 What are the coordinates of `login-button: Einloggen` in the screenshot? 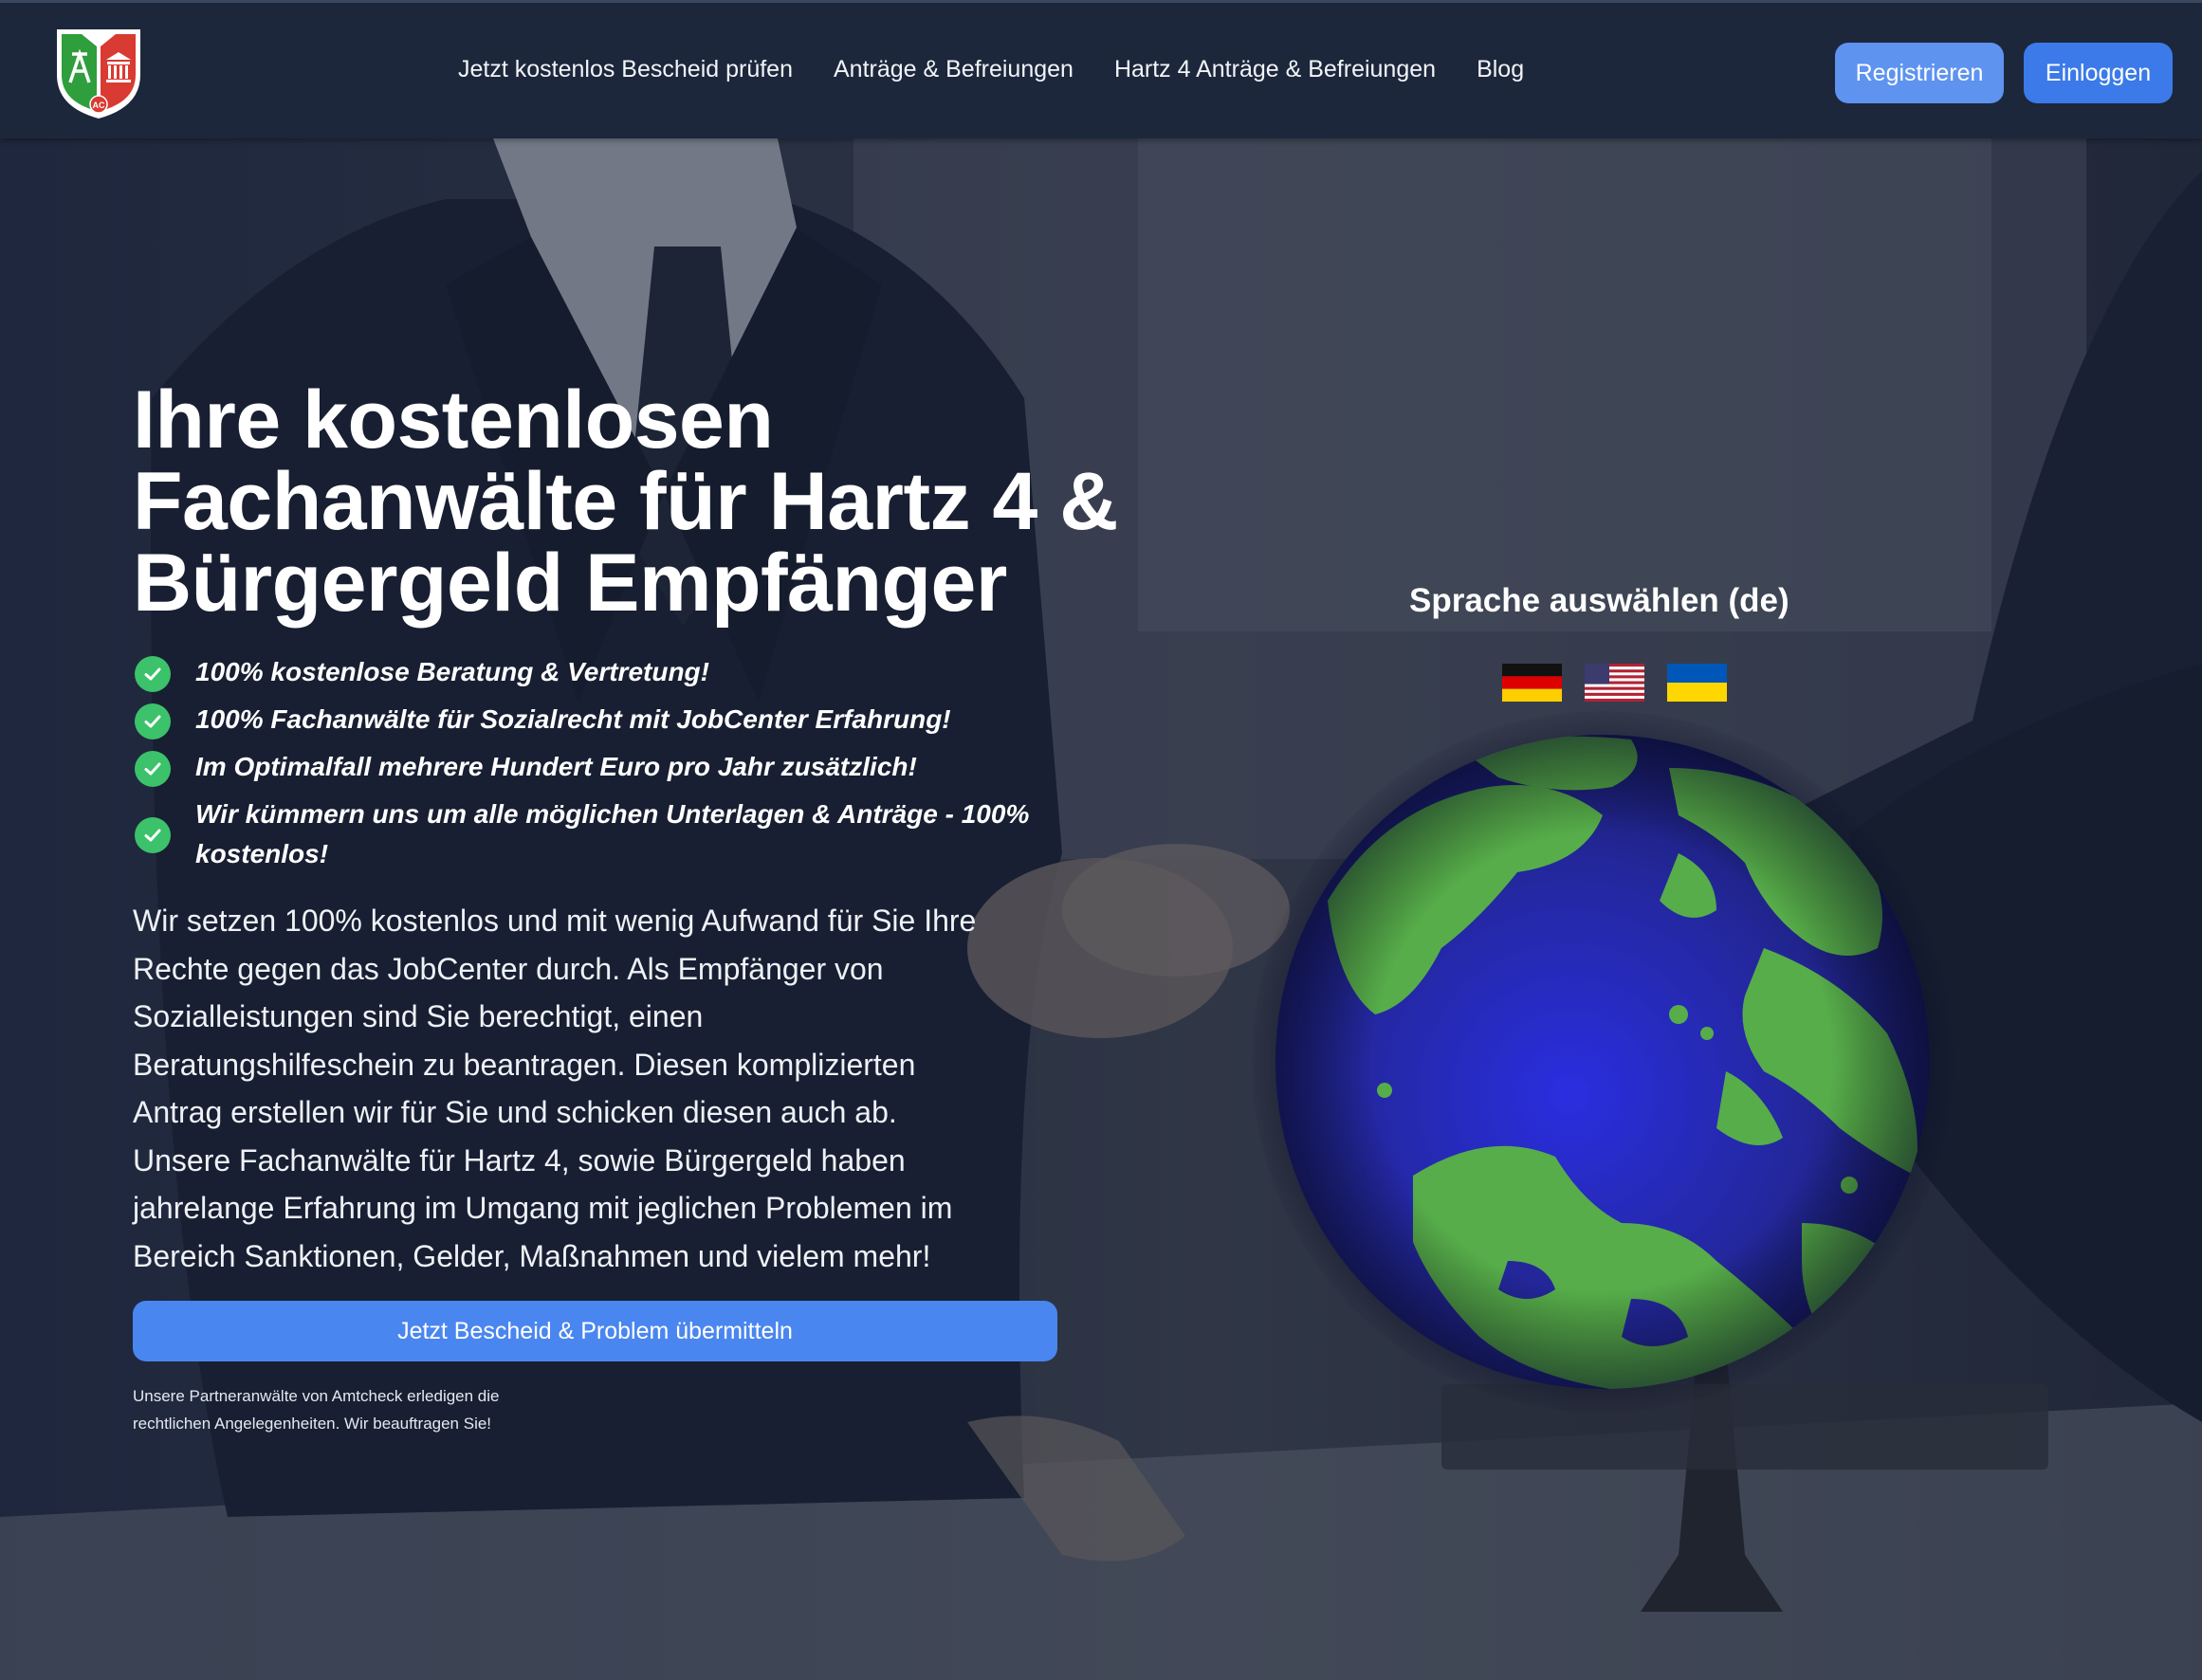 It's located at (2098, 73).